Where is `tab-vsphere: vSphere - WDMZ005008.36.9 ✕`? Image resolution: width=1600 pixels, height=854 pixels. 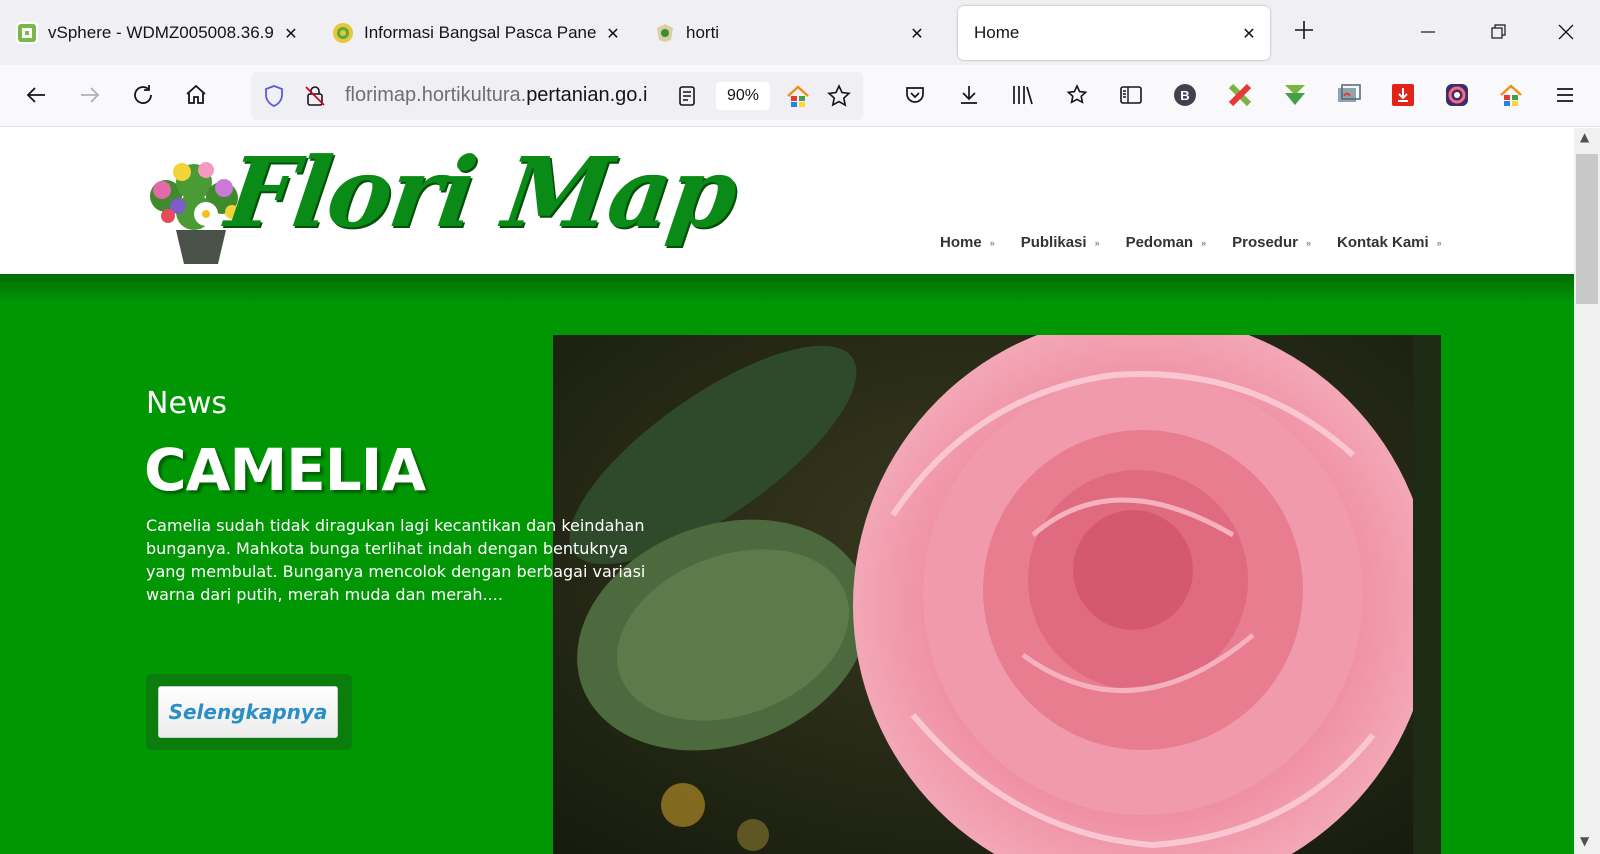
tab-vsphere: vSphere - WDMZ005008.36.9 ✕ is located at coordinates (156, 33).